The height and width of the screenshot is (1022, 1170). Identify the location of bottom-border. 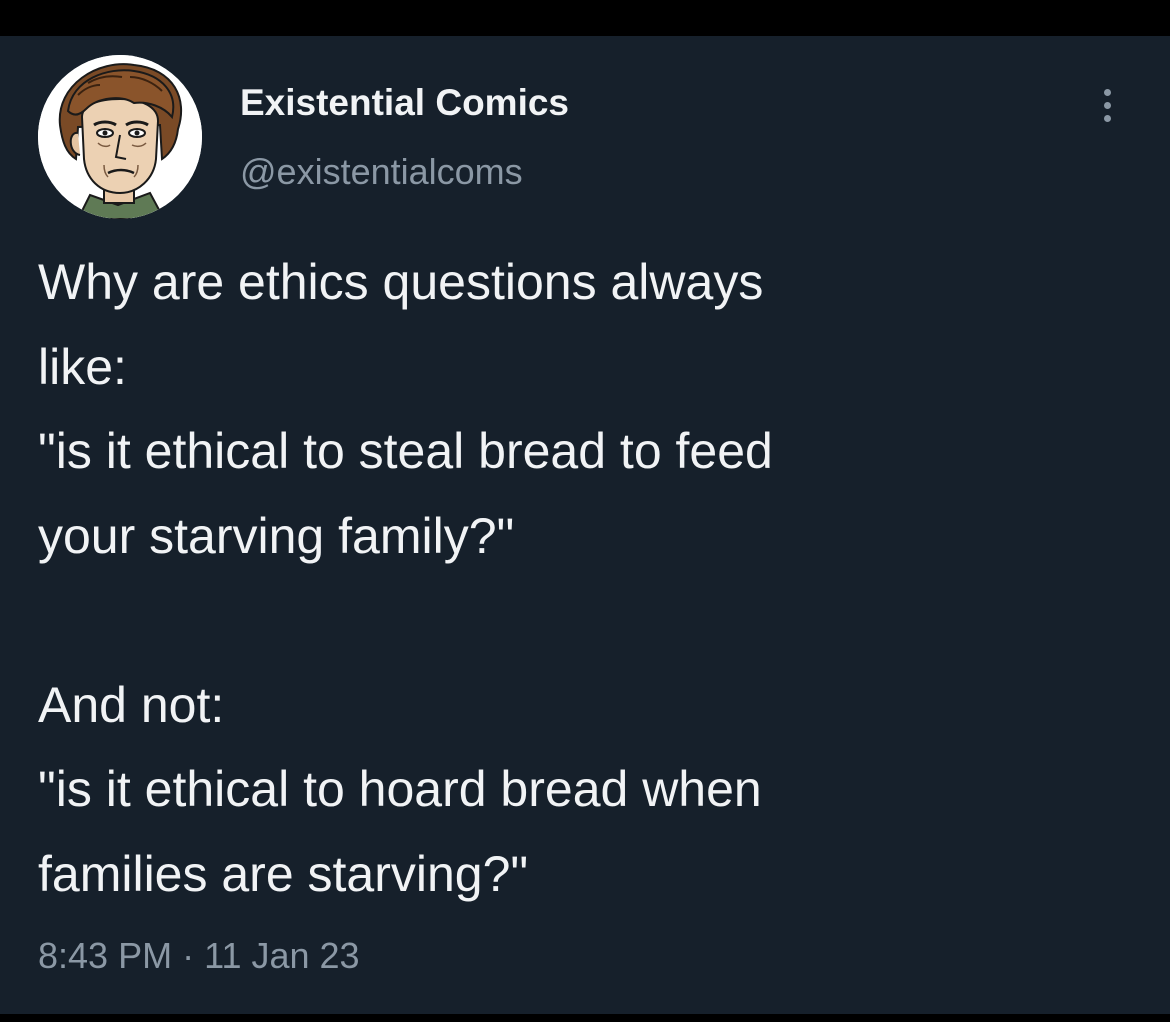
(585, 1018).